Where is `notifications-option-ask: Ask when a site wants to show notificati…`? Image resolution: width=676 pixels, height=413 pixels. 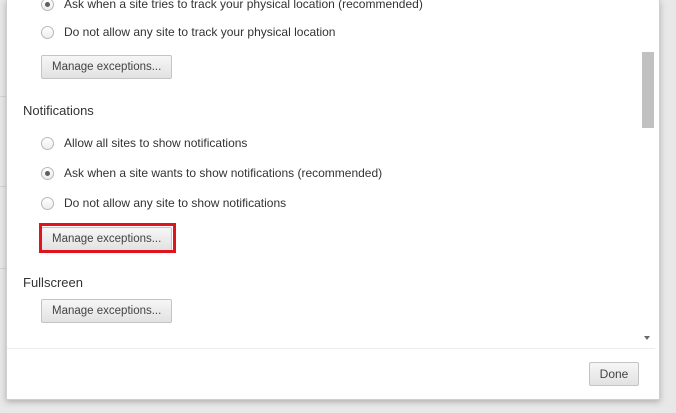
notifications-option-ask: Ask when a site wants to show notificati… is located at coordinates (211, 173).